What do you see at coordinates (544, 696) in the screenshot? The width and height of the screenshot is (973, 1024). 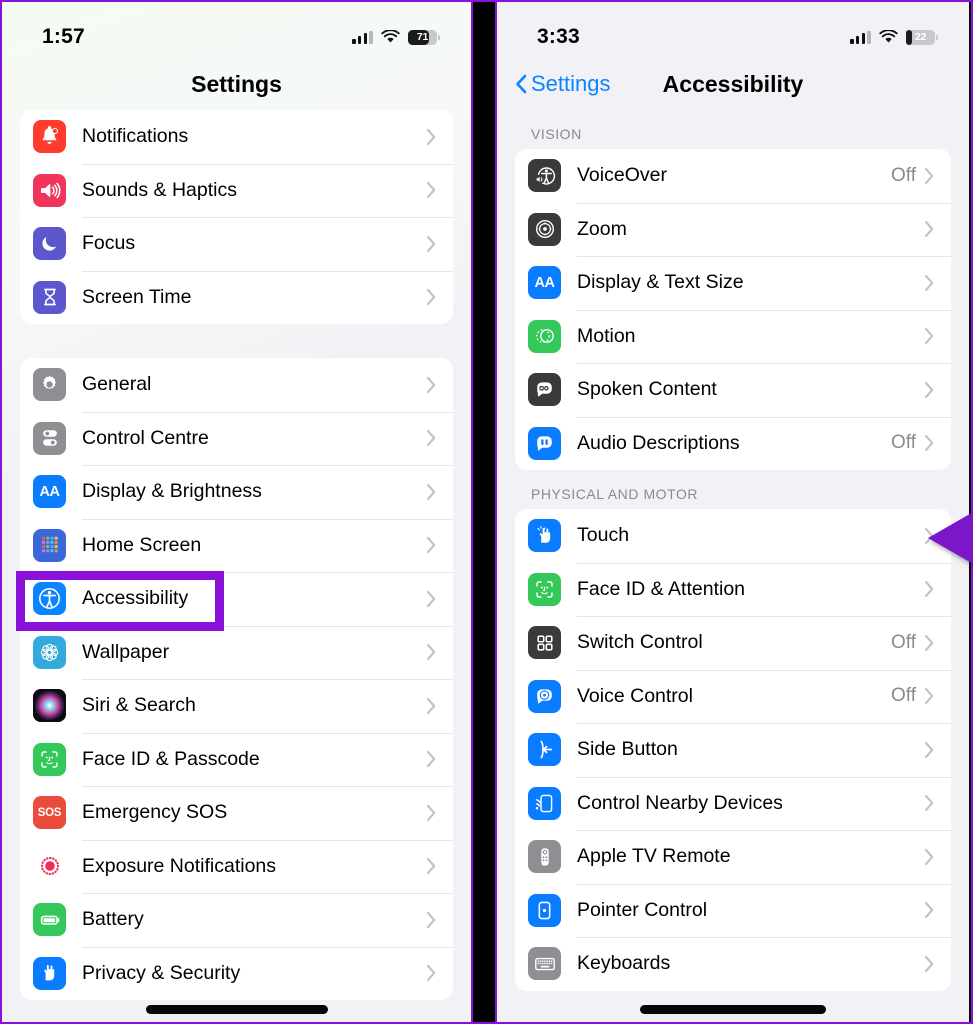 I see `voice-control-icon` at bounding box center [544, 696].